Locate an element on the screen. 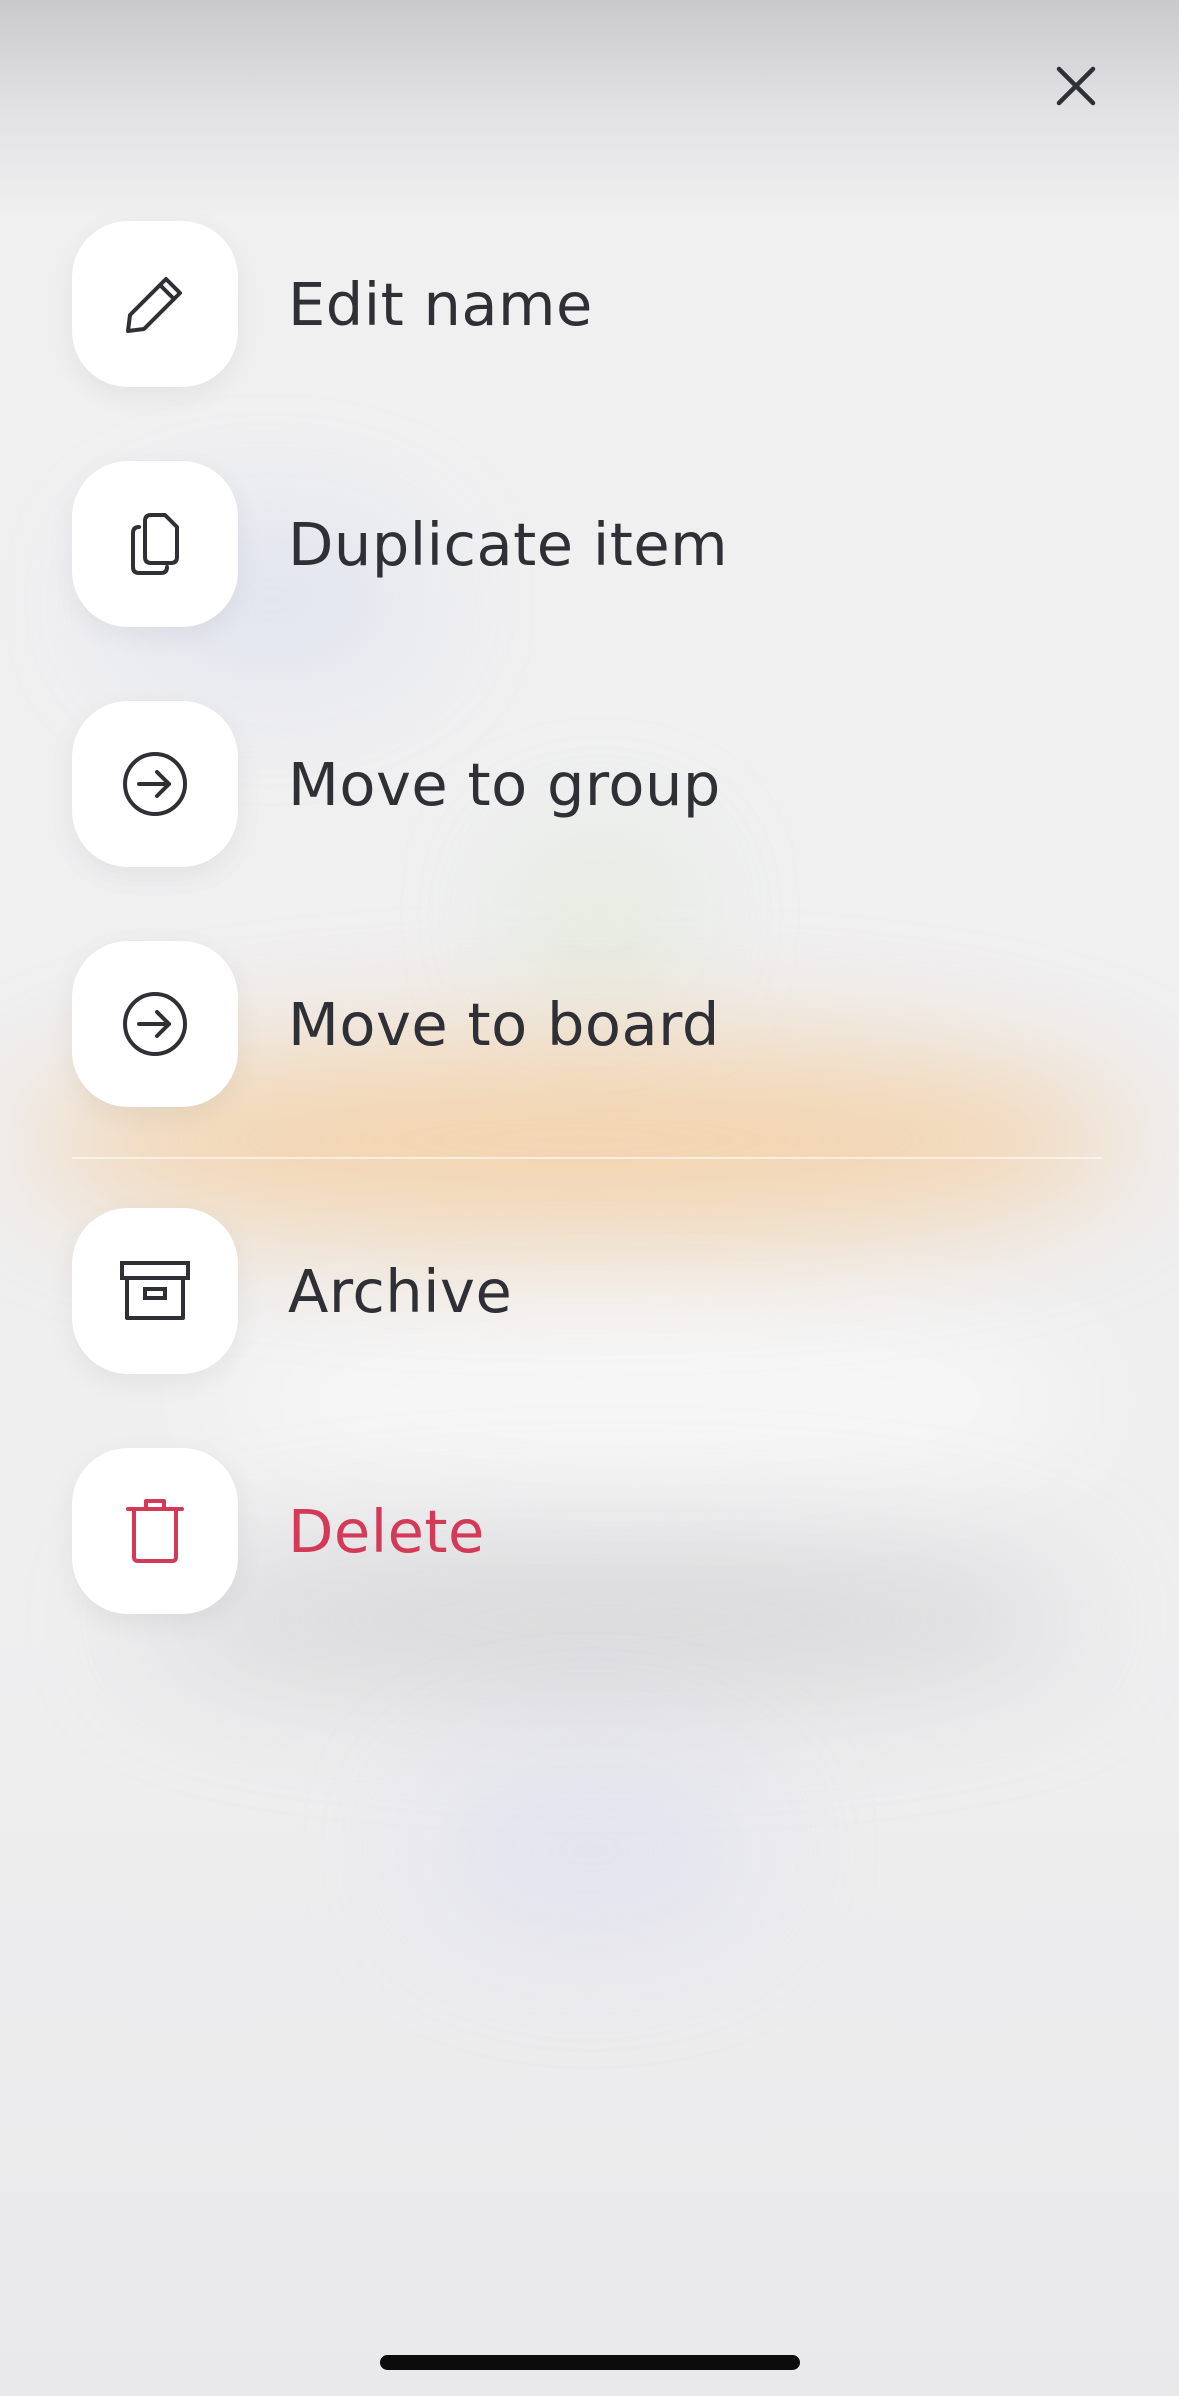 The width and height of the screenshot is (1179, 2396). archive-box-icon is located at coordinates (155, 1290).